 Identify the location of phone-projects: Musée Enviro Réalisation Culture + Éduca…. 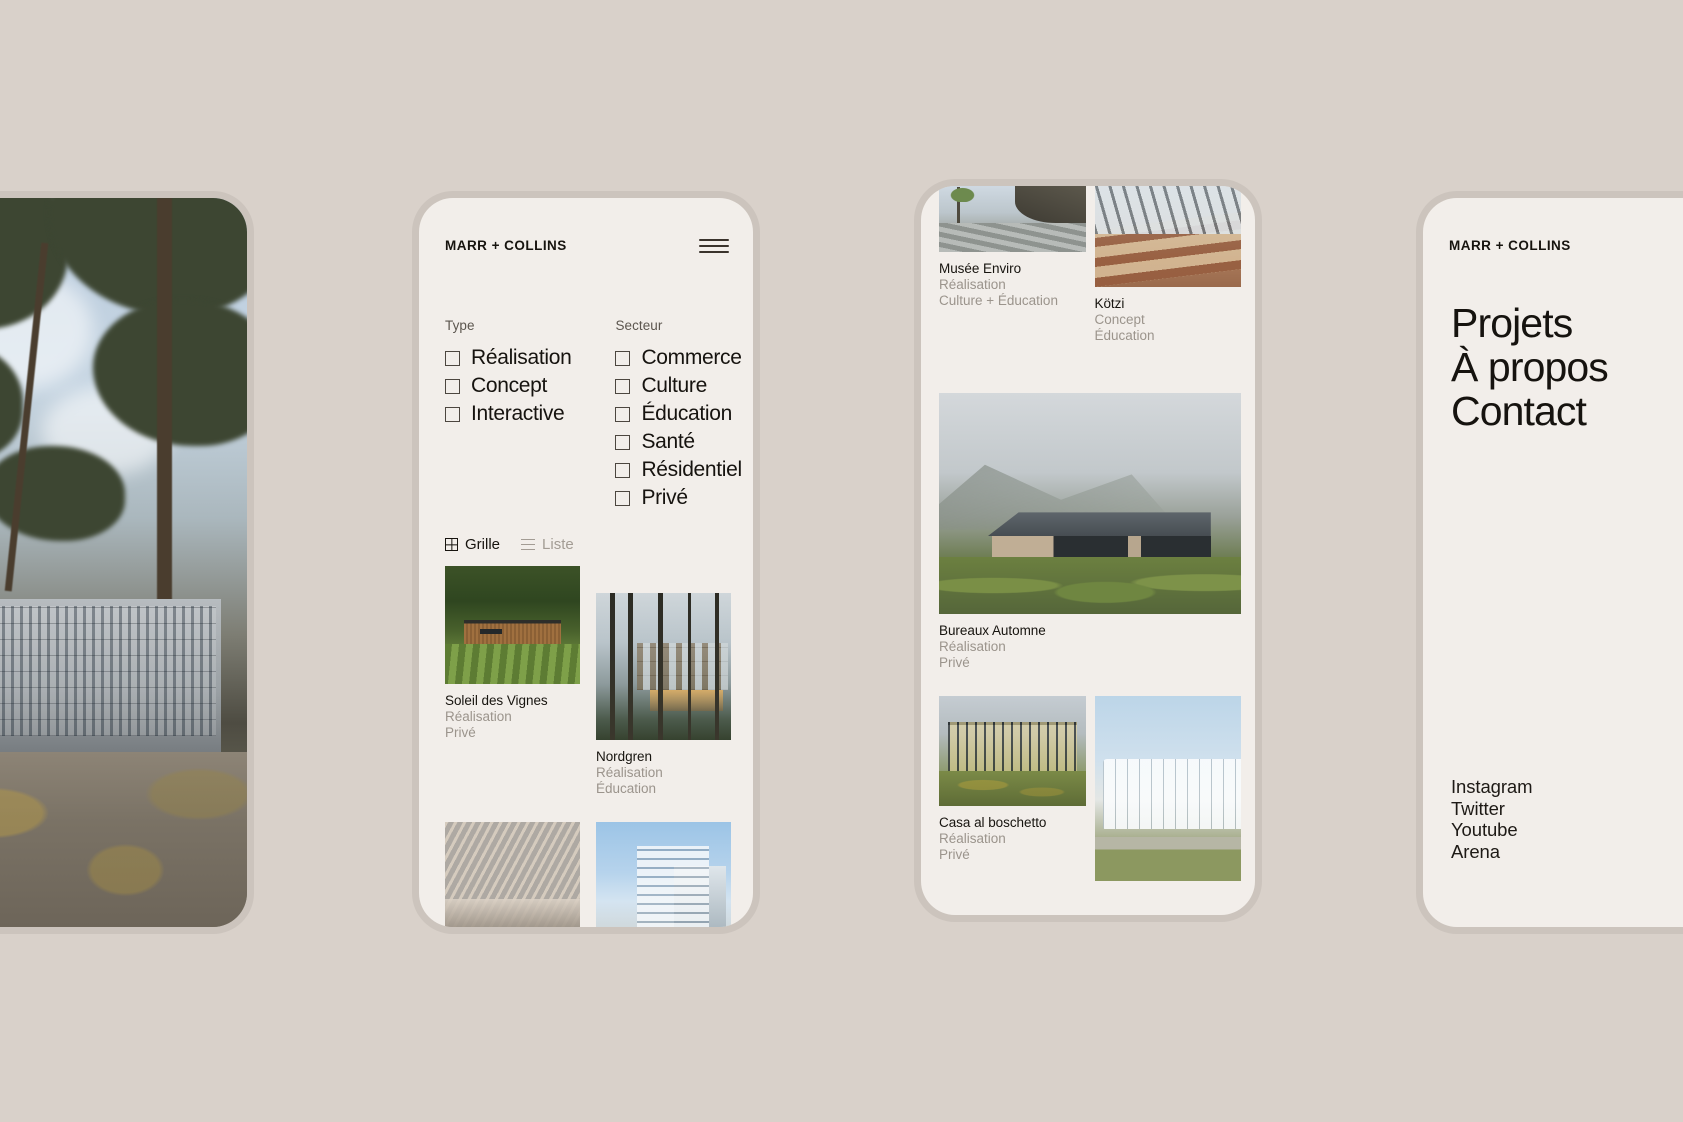
(1088, 550).